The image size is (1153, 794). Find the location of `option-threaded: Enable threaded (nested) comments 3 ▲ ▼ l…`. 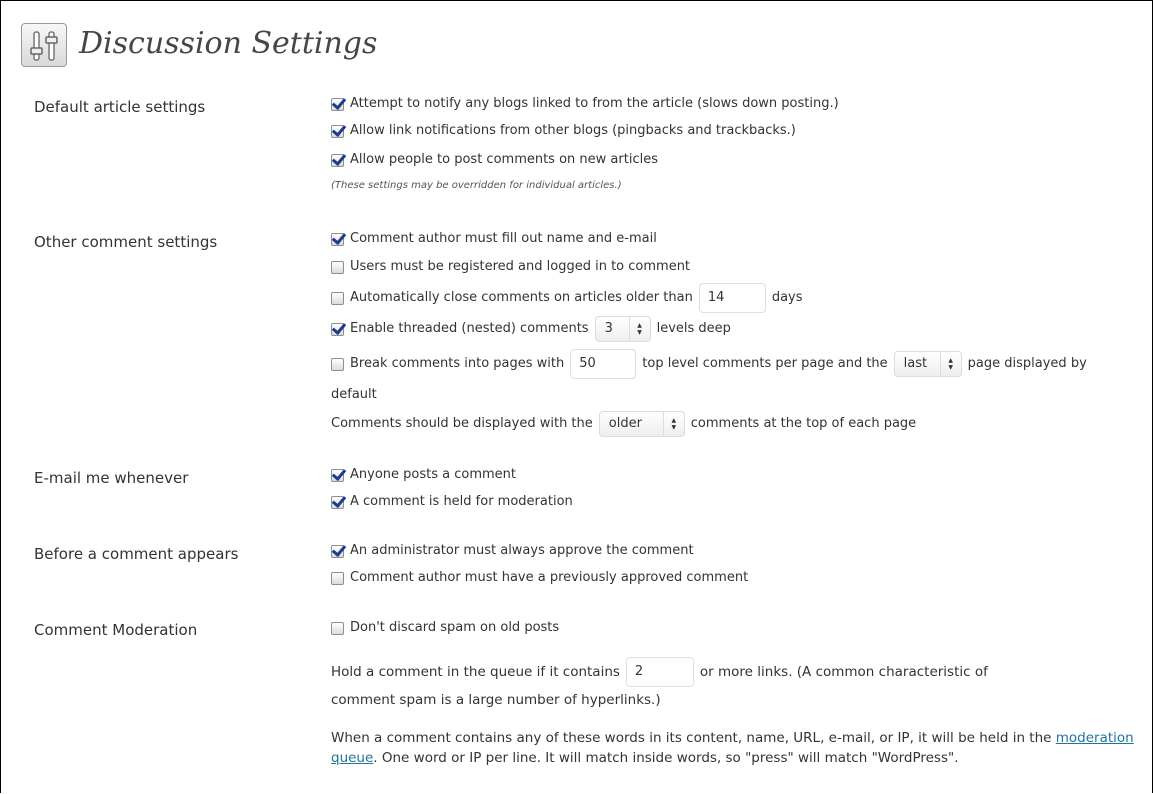

option-threaded: Enable threaded (nested) comments 3 ▲ ▼ l… is located at coordinates (531, 329).